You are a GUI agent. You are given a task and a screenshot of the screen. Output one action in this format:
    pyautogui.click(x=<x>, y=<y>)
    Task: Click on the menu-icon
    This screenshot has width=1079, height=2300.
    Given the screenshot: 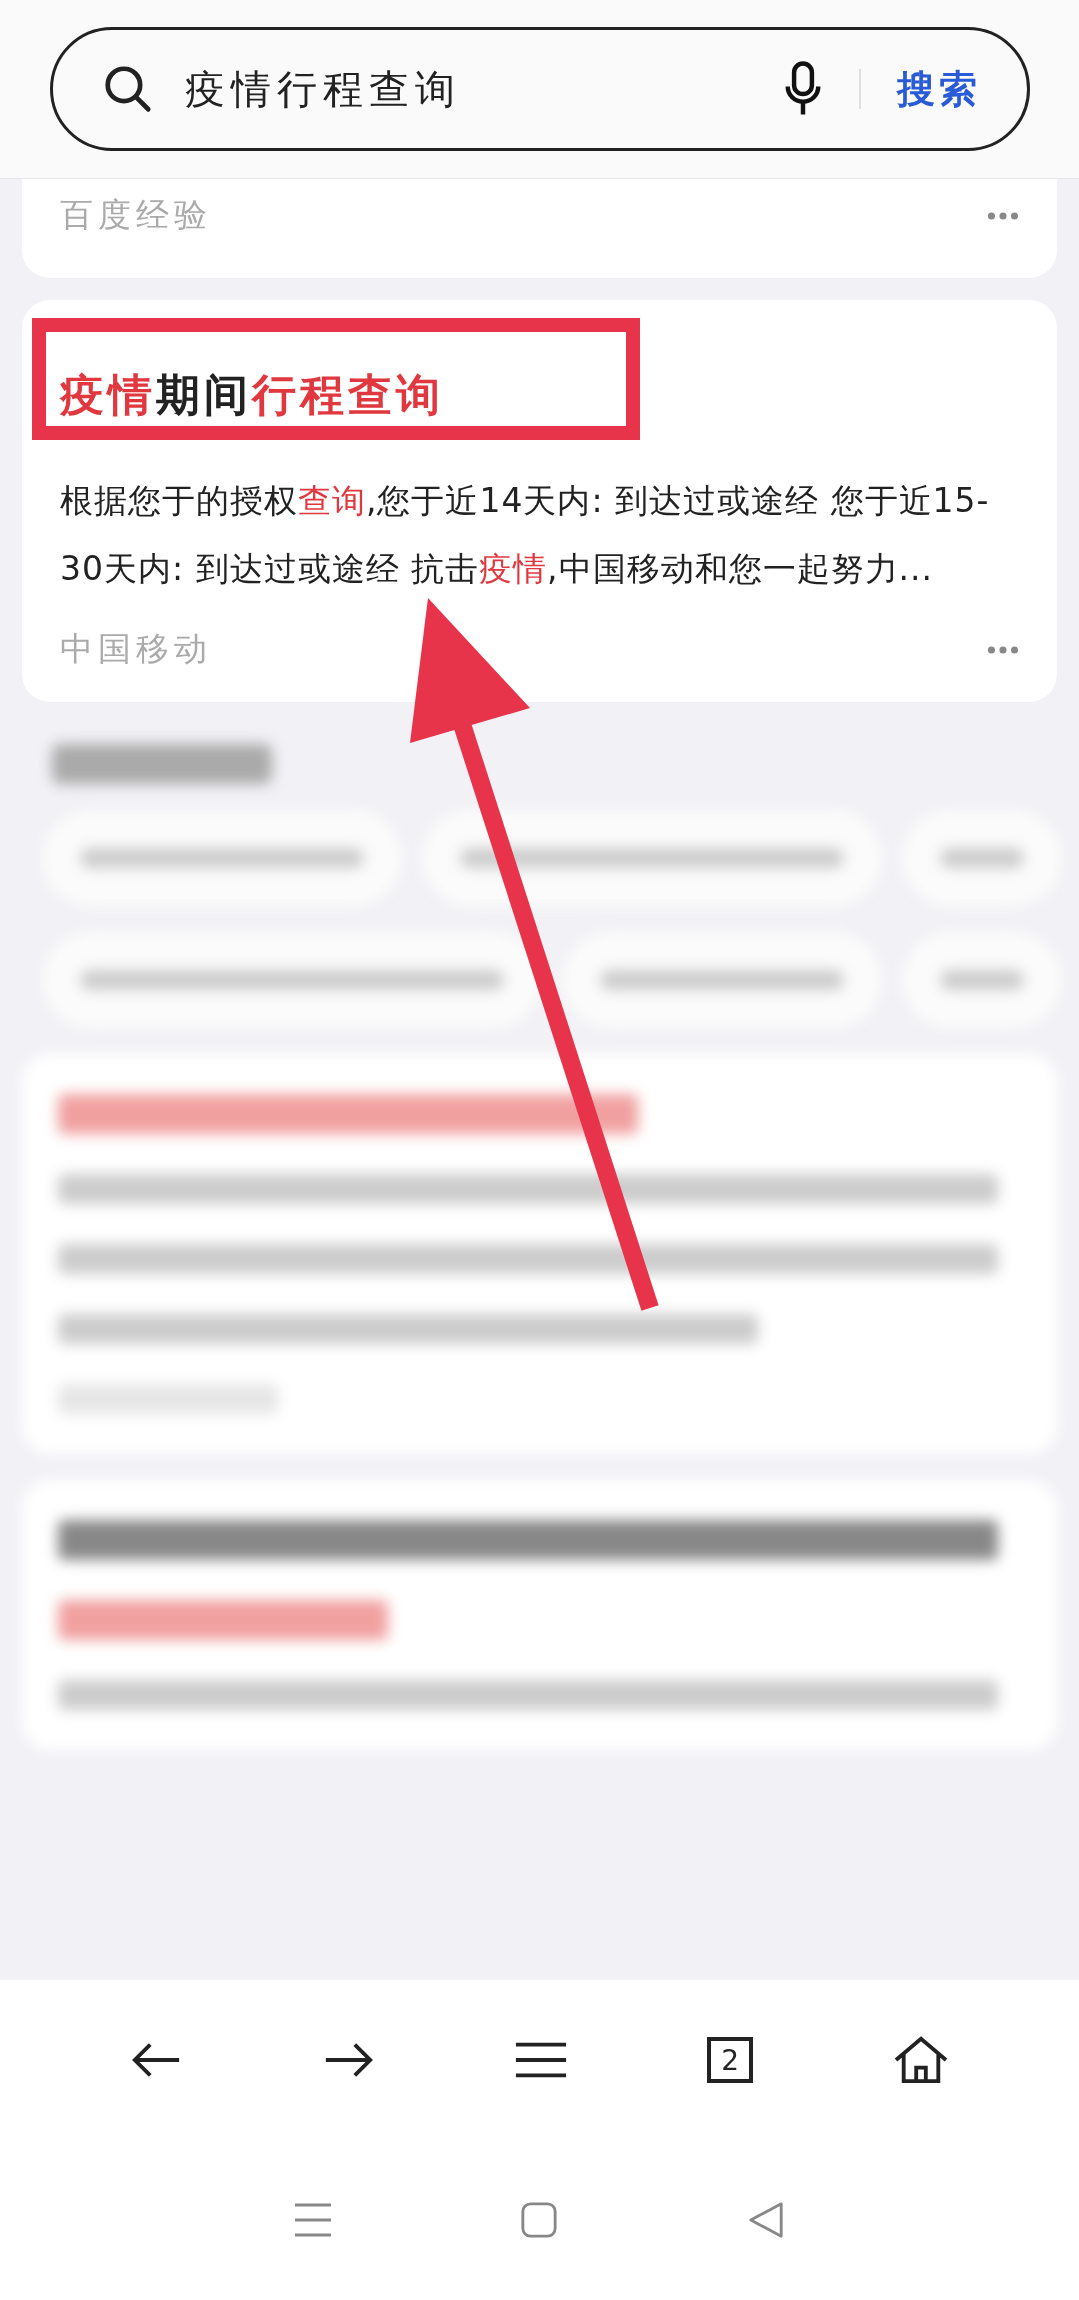 What is the action you would take?
    pyautogui.click(x=541, y=2060)
    